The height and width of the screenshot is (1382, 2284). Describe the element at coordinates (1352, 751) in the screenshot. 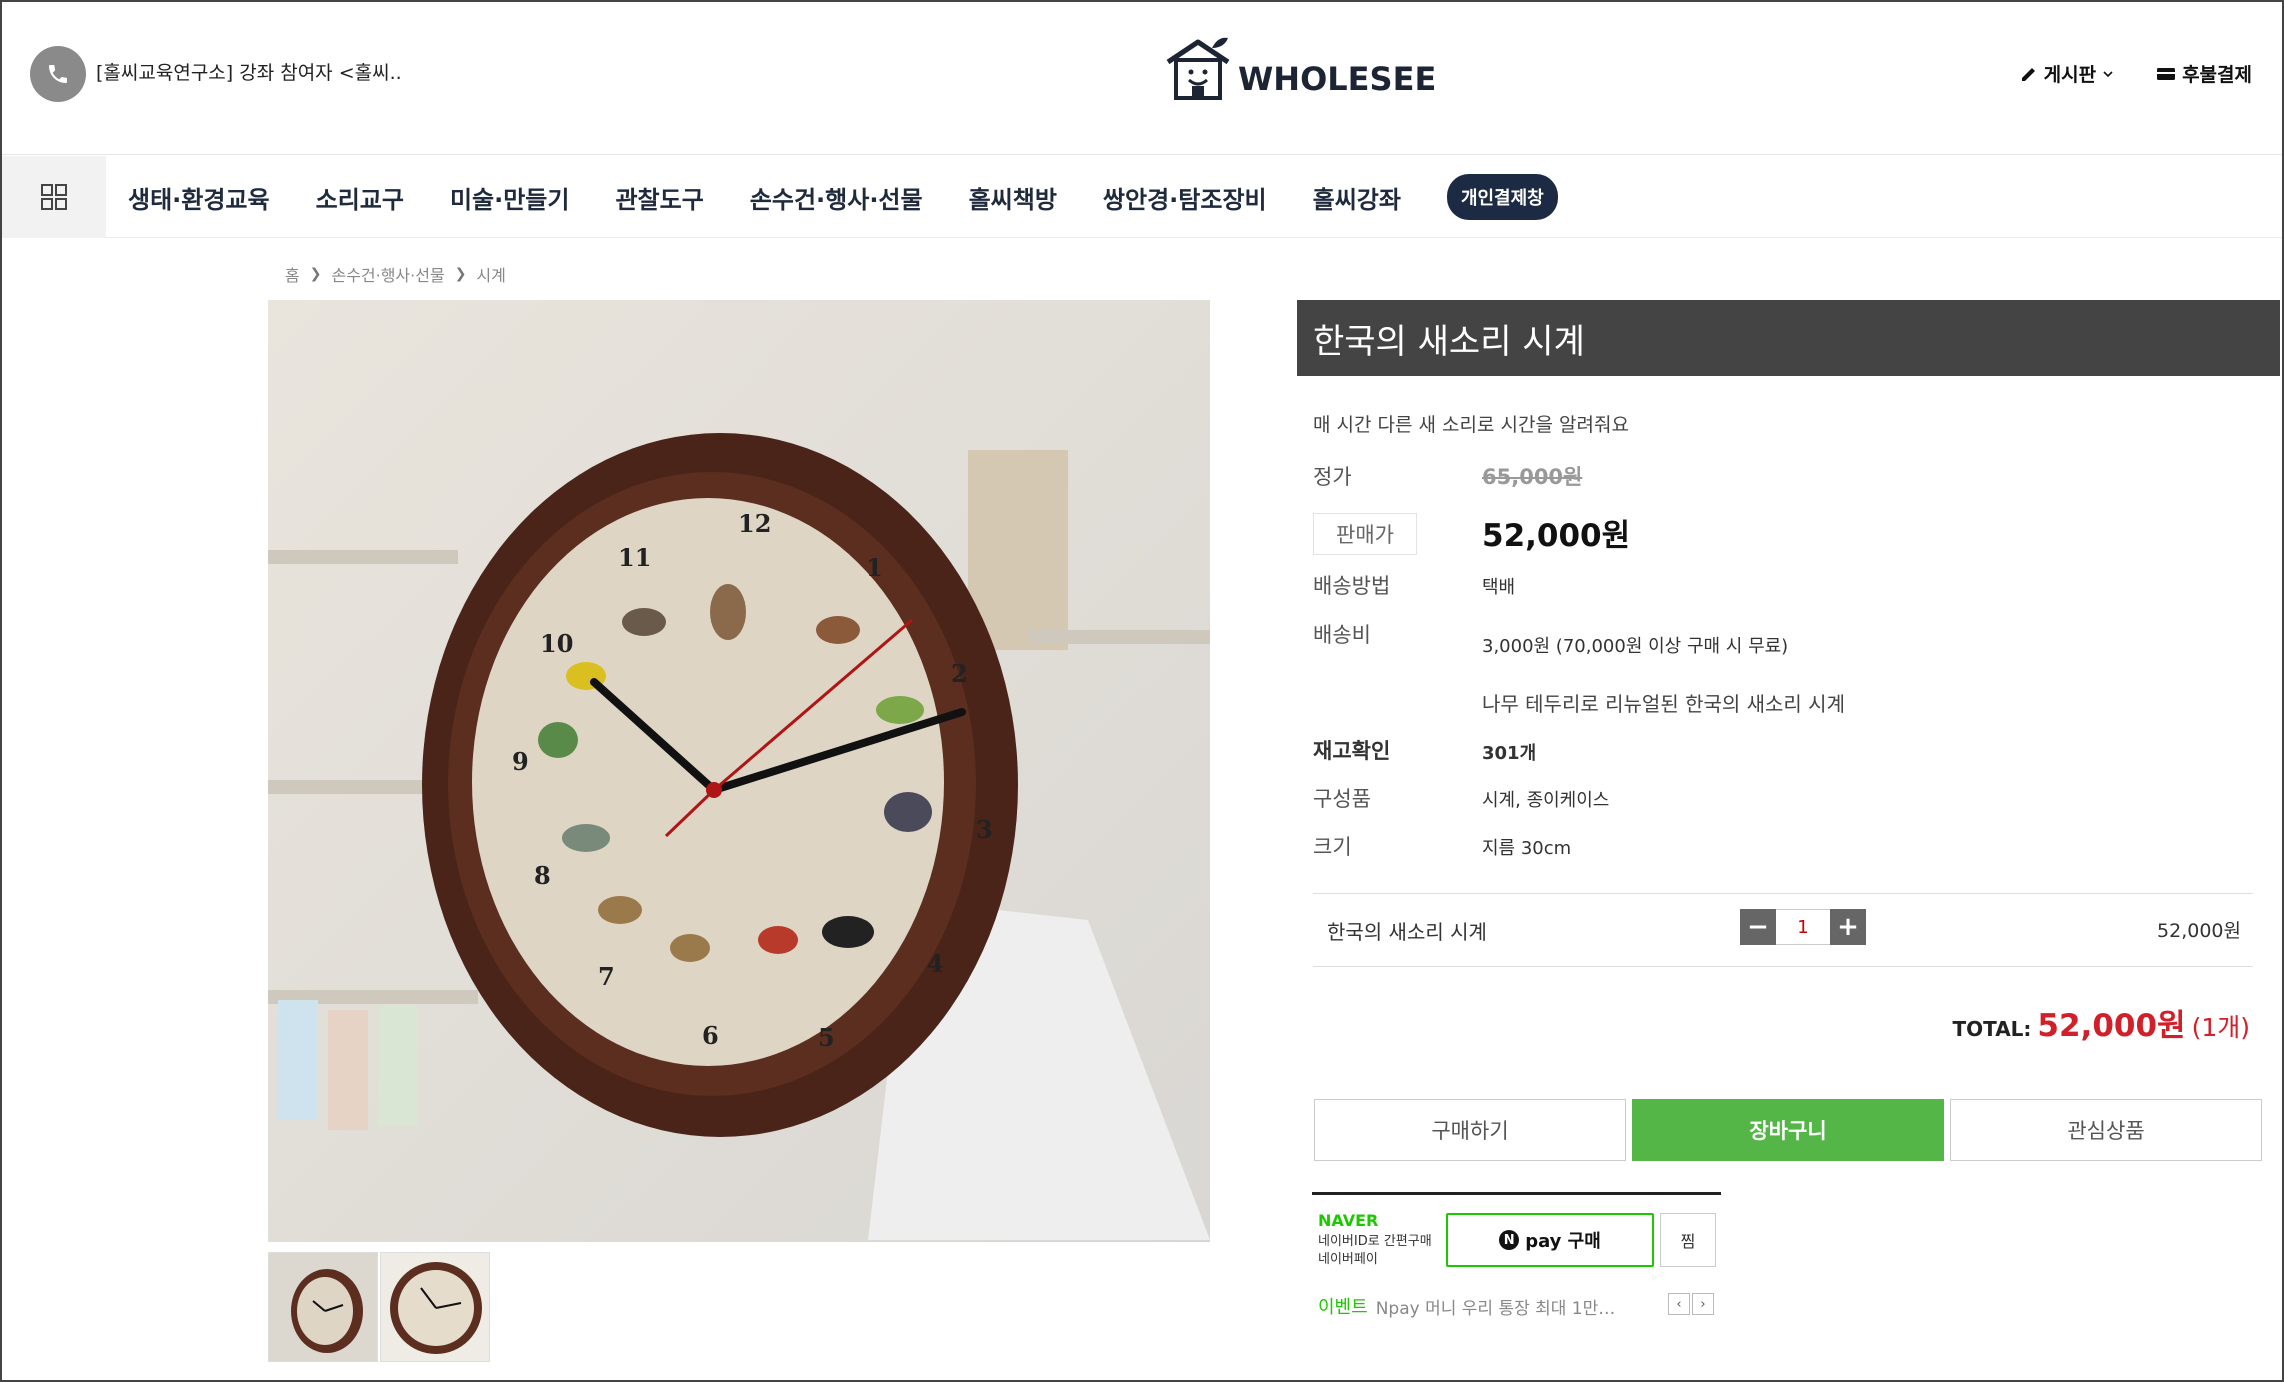

I see `stock-label: 재고확인` at that location.